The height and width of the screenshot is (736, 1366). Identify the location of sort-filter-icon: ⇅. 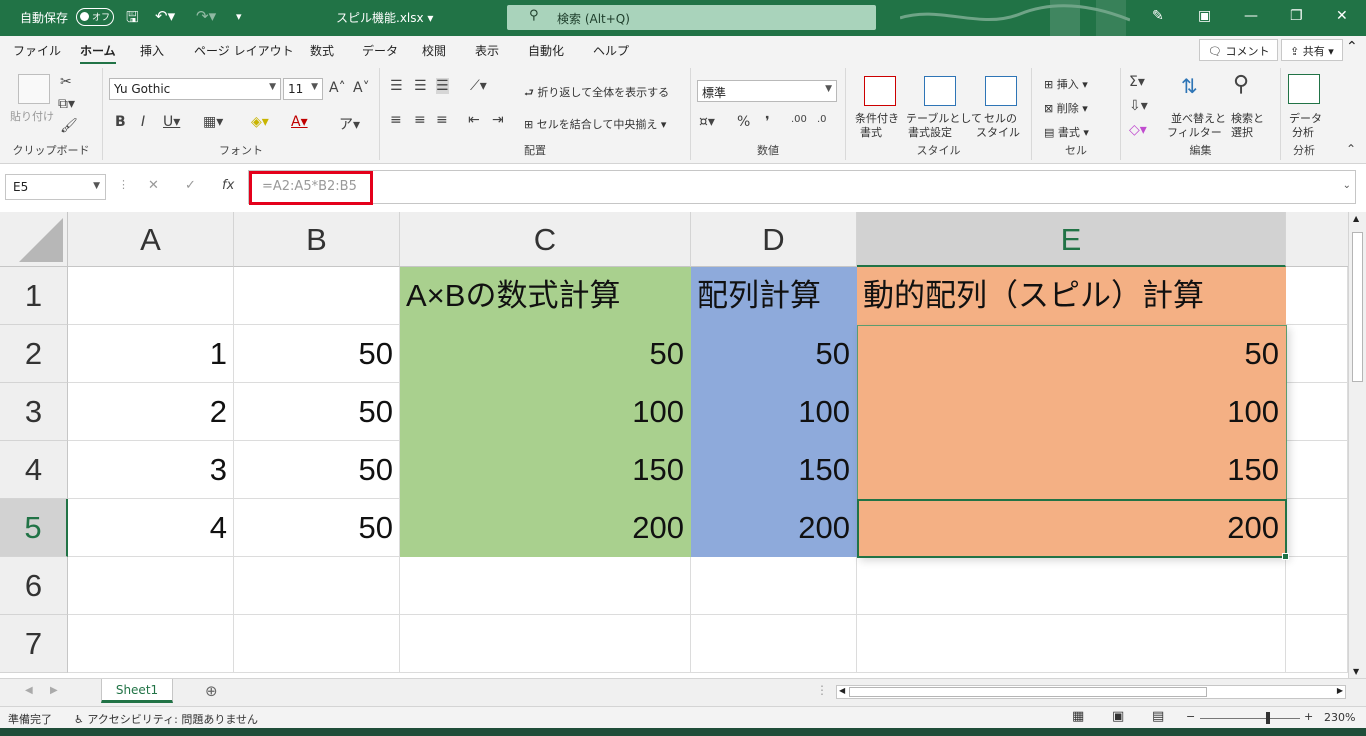
(1189, 86).